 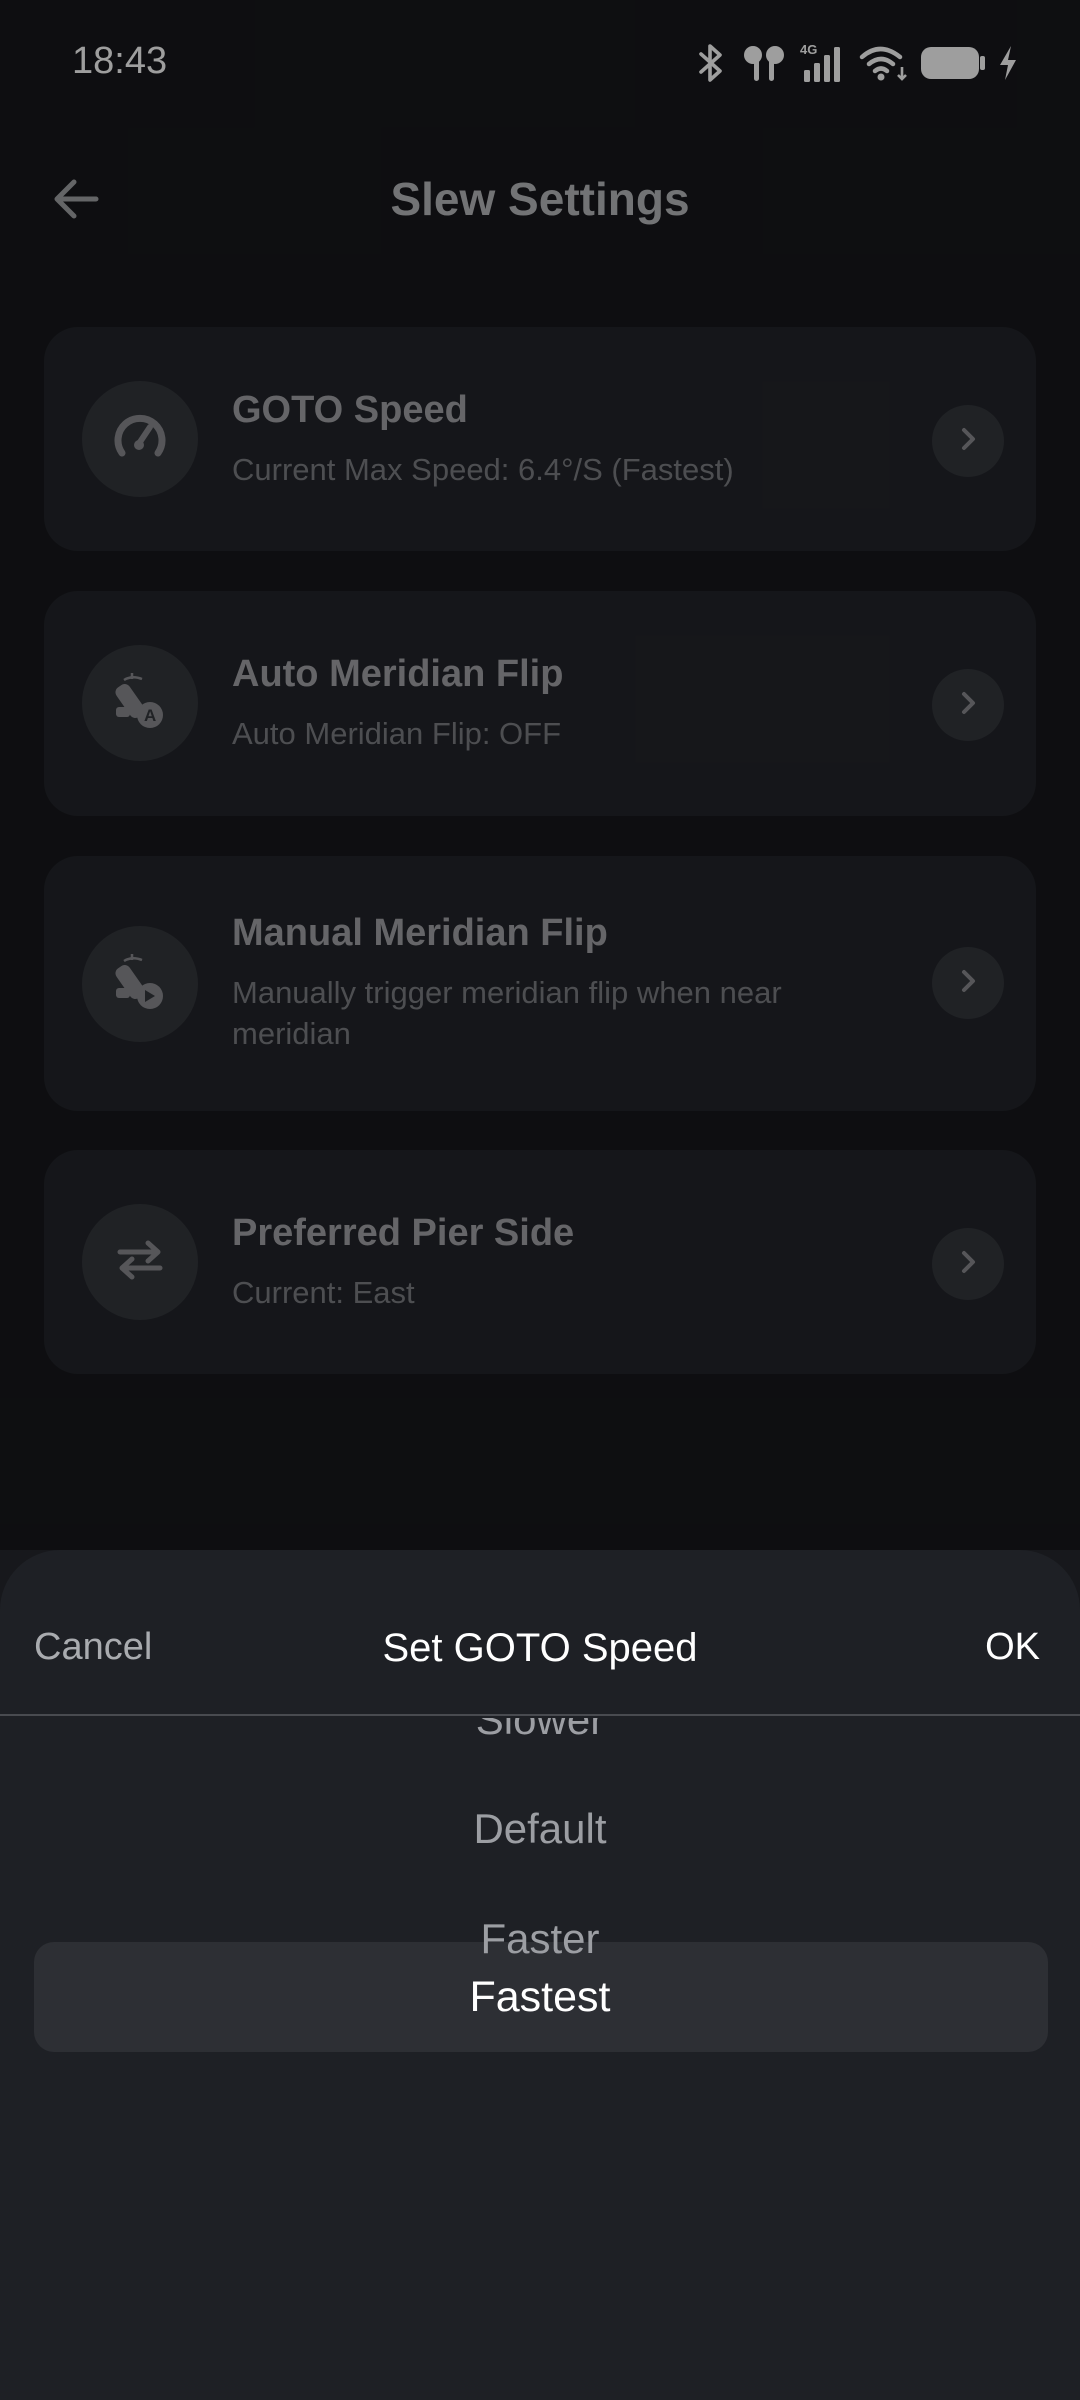 I want to click on telescope-manual-icon, so click(x=140, y=984).